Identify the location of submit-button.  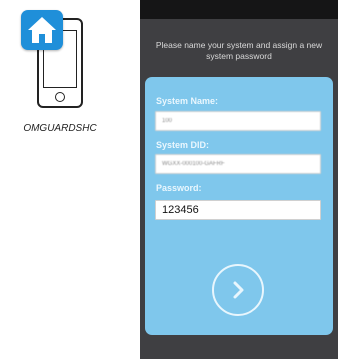
(238, 290).